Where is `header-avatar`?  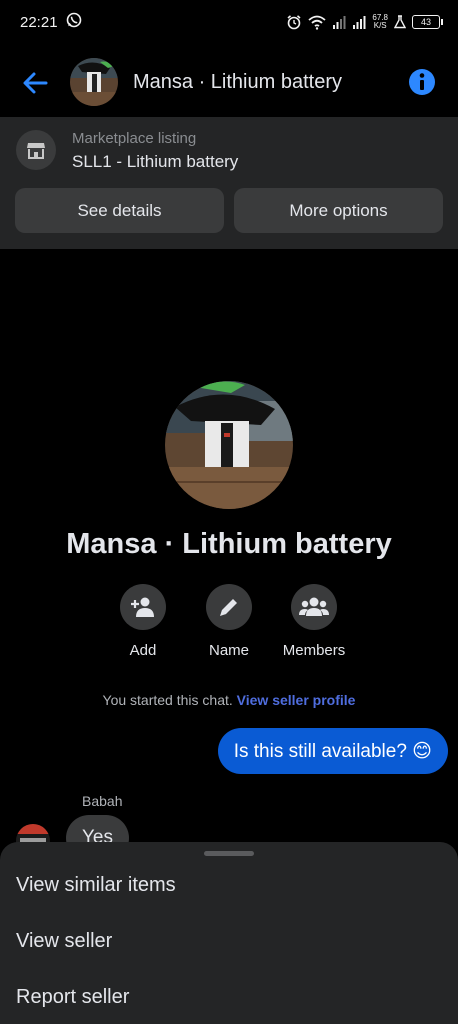 header-avatar is located at coordinates (94, 82).